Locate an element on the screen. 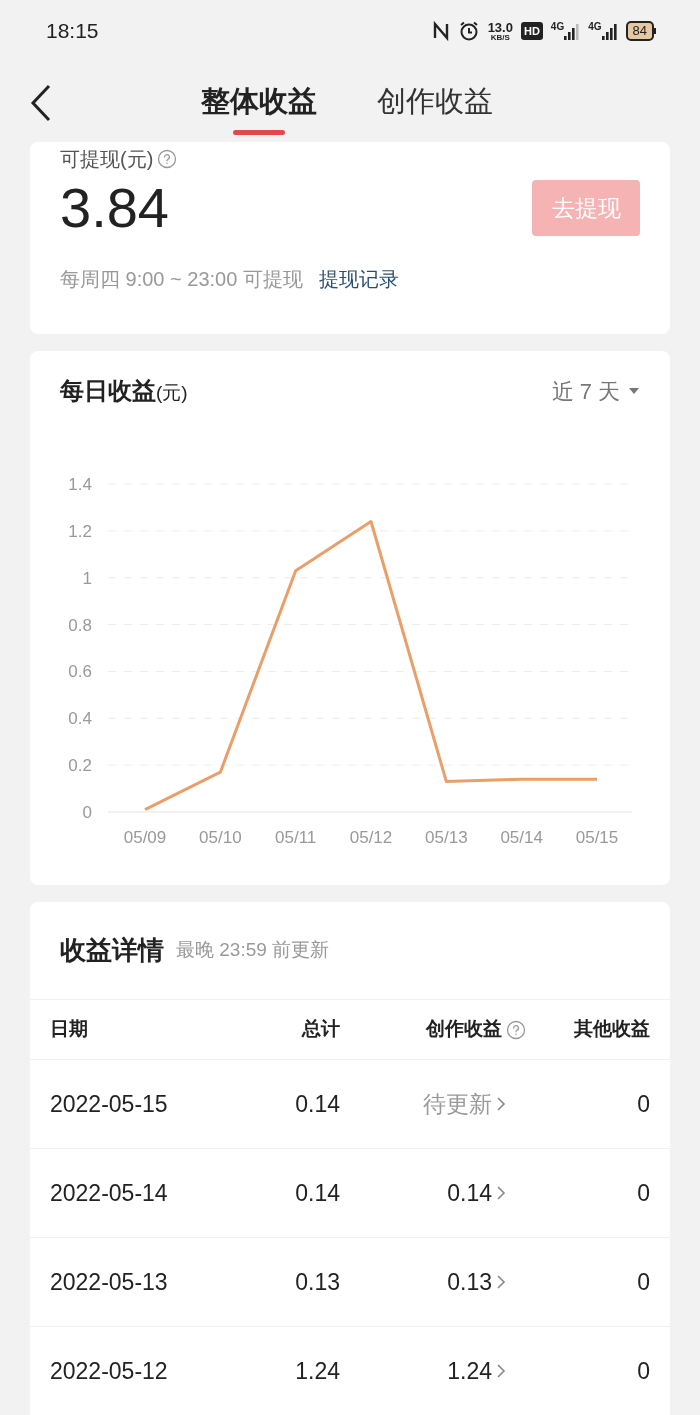 The image size is (700, 1415). x-tick-label: 05/12 is located at coordinates (371, 837).